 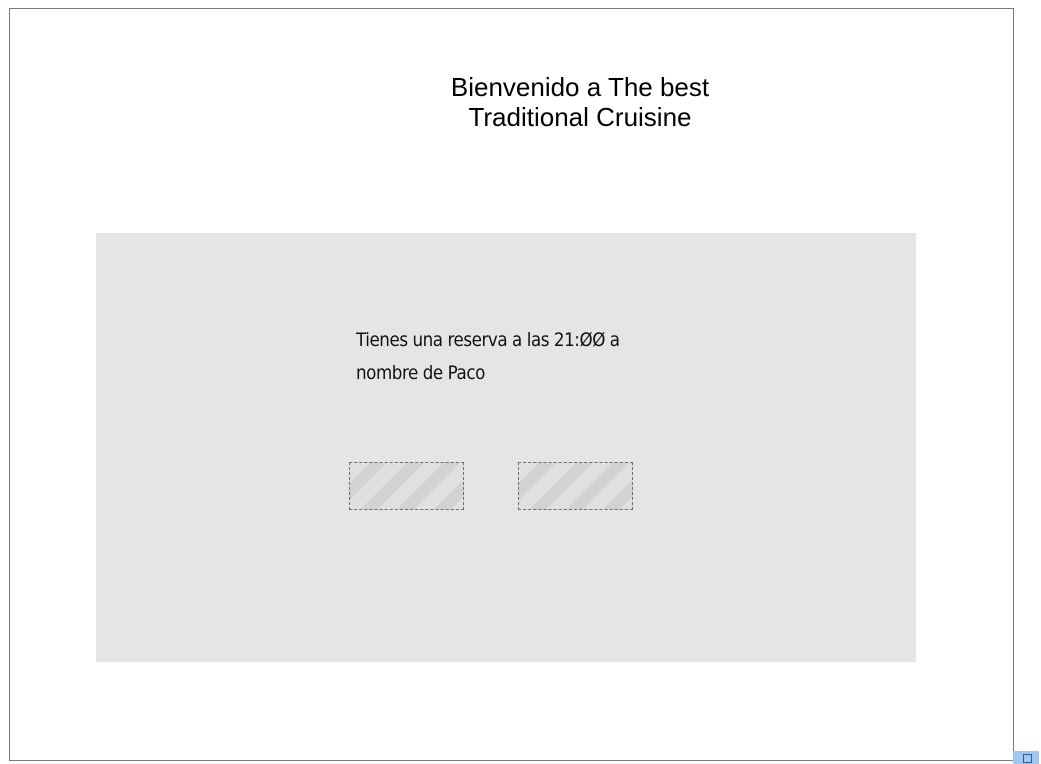 What do you see at coordinates (406, 486) in the screenshot?
I see `first-action-button` at bounding box center [406, 486].